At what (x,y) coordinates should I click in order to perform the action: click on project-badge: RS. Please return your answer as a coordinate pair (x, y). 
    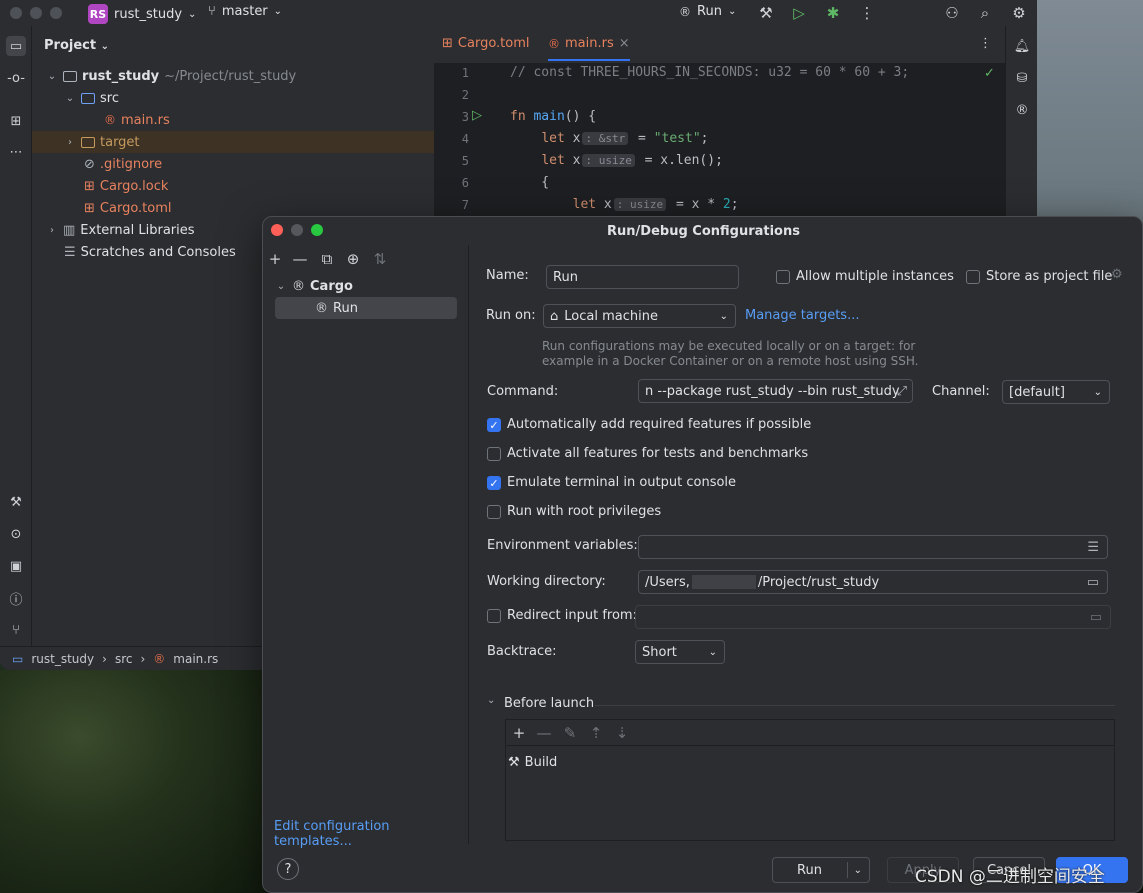
    Looking at the image, I should click on (98, 14).